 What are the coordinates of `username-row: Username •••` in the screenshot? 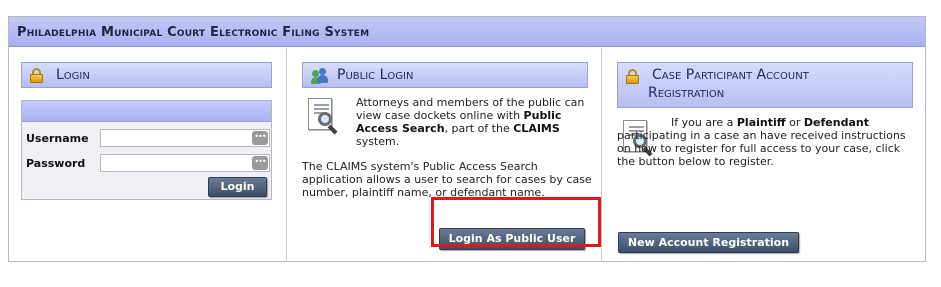 It's located at (148, 138).